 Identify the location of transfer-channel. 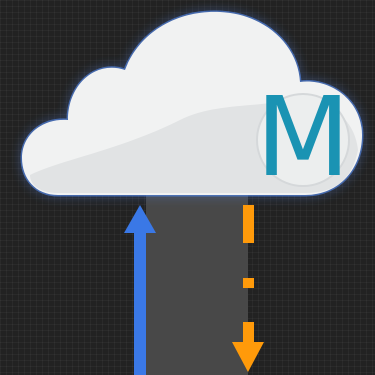
(197, 282).